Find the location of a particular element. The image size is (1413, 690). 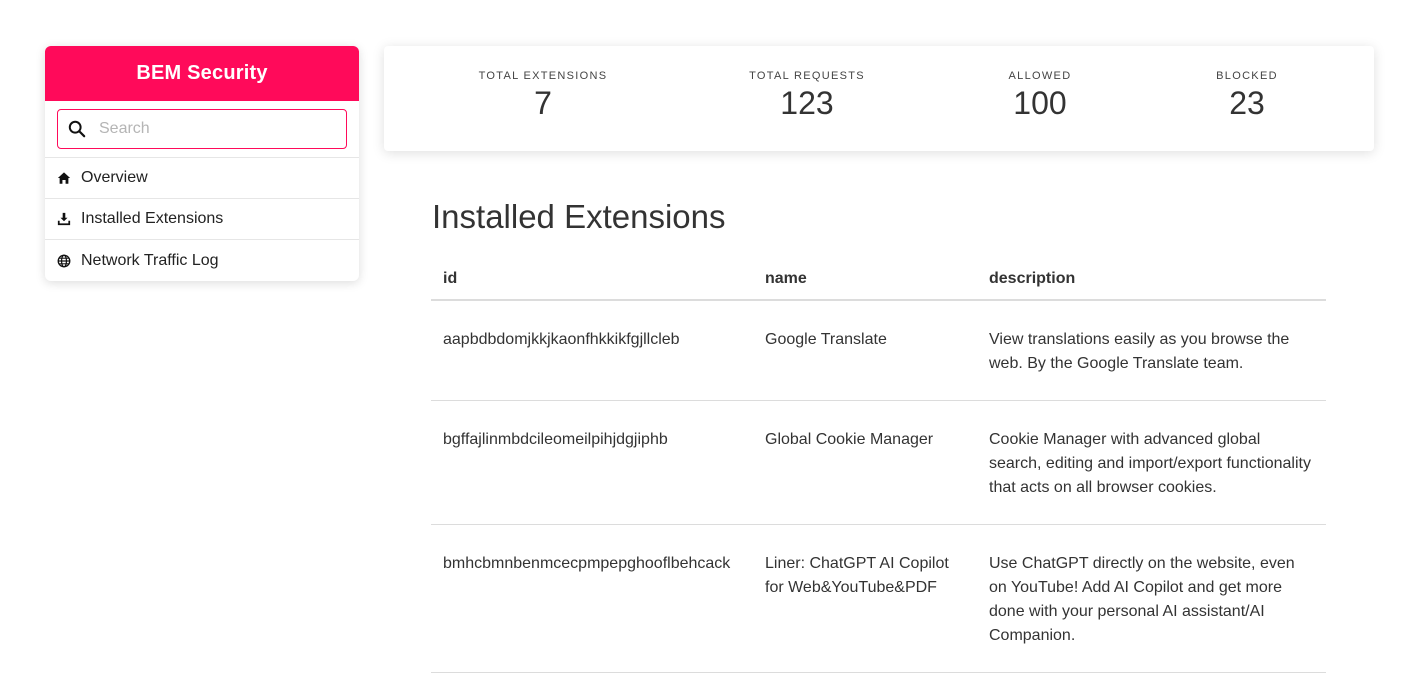

stat-allowed: ALLOWED 100 is located at coordinates (1040, 96).